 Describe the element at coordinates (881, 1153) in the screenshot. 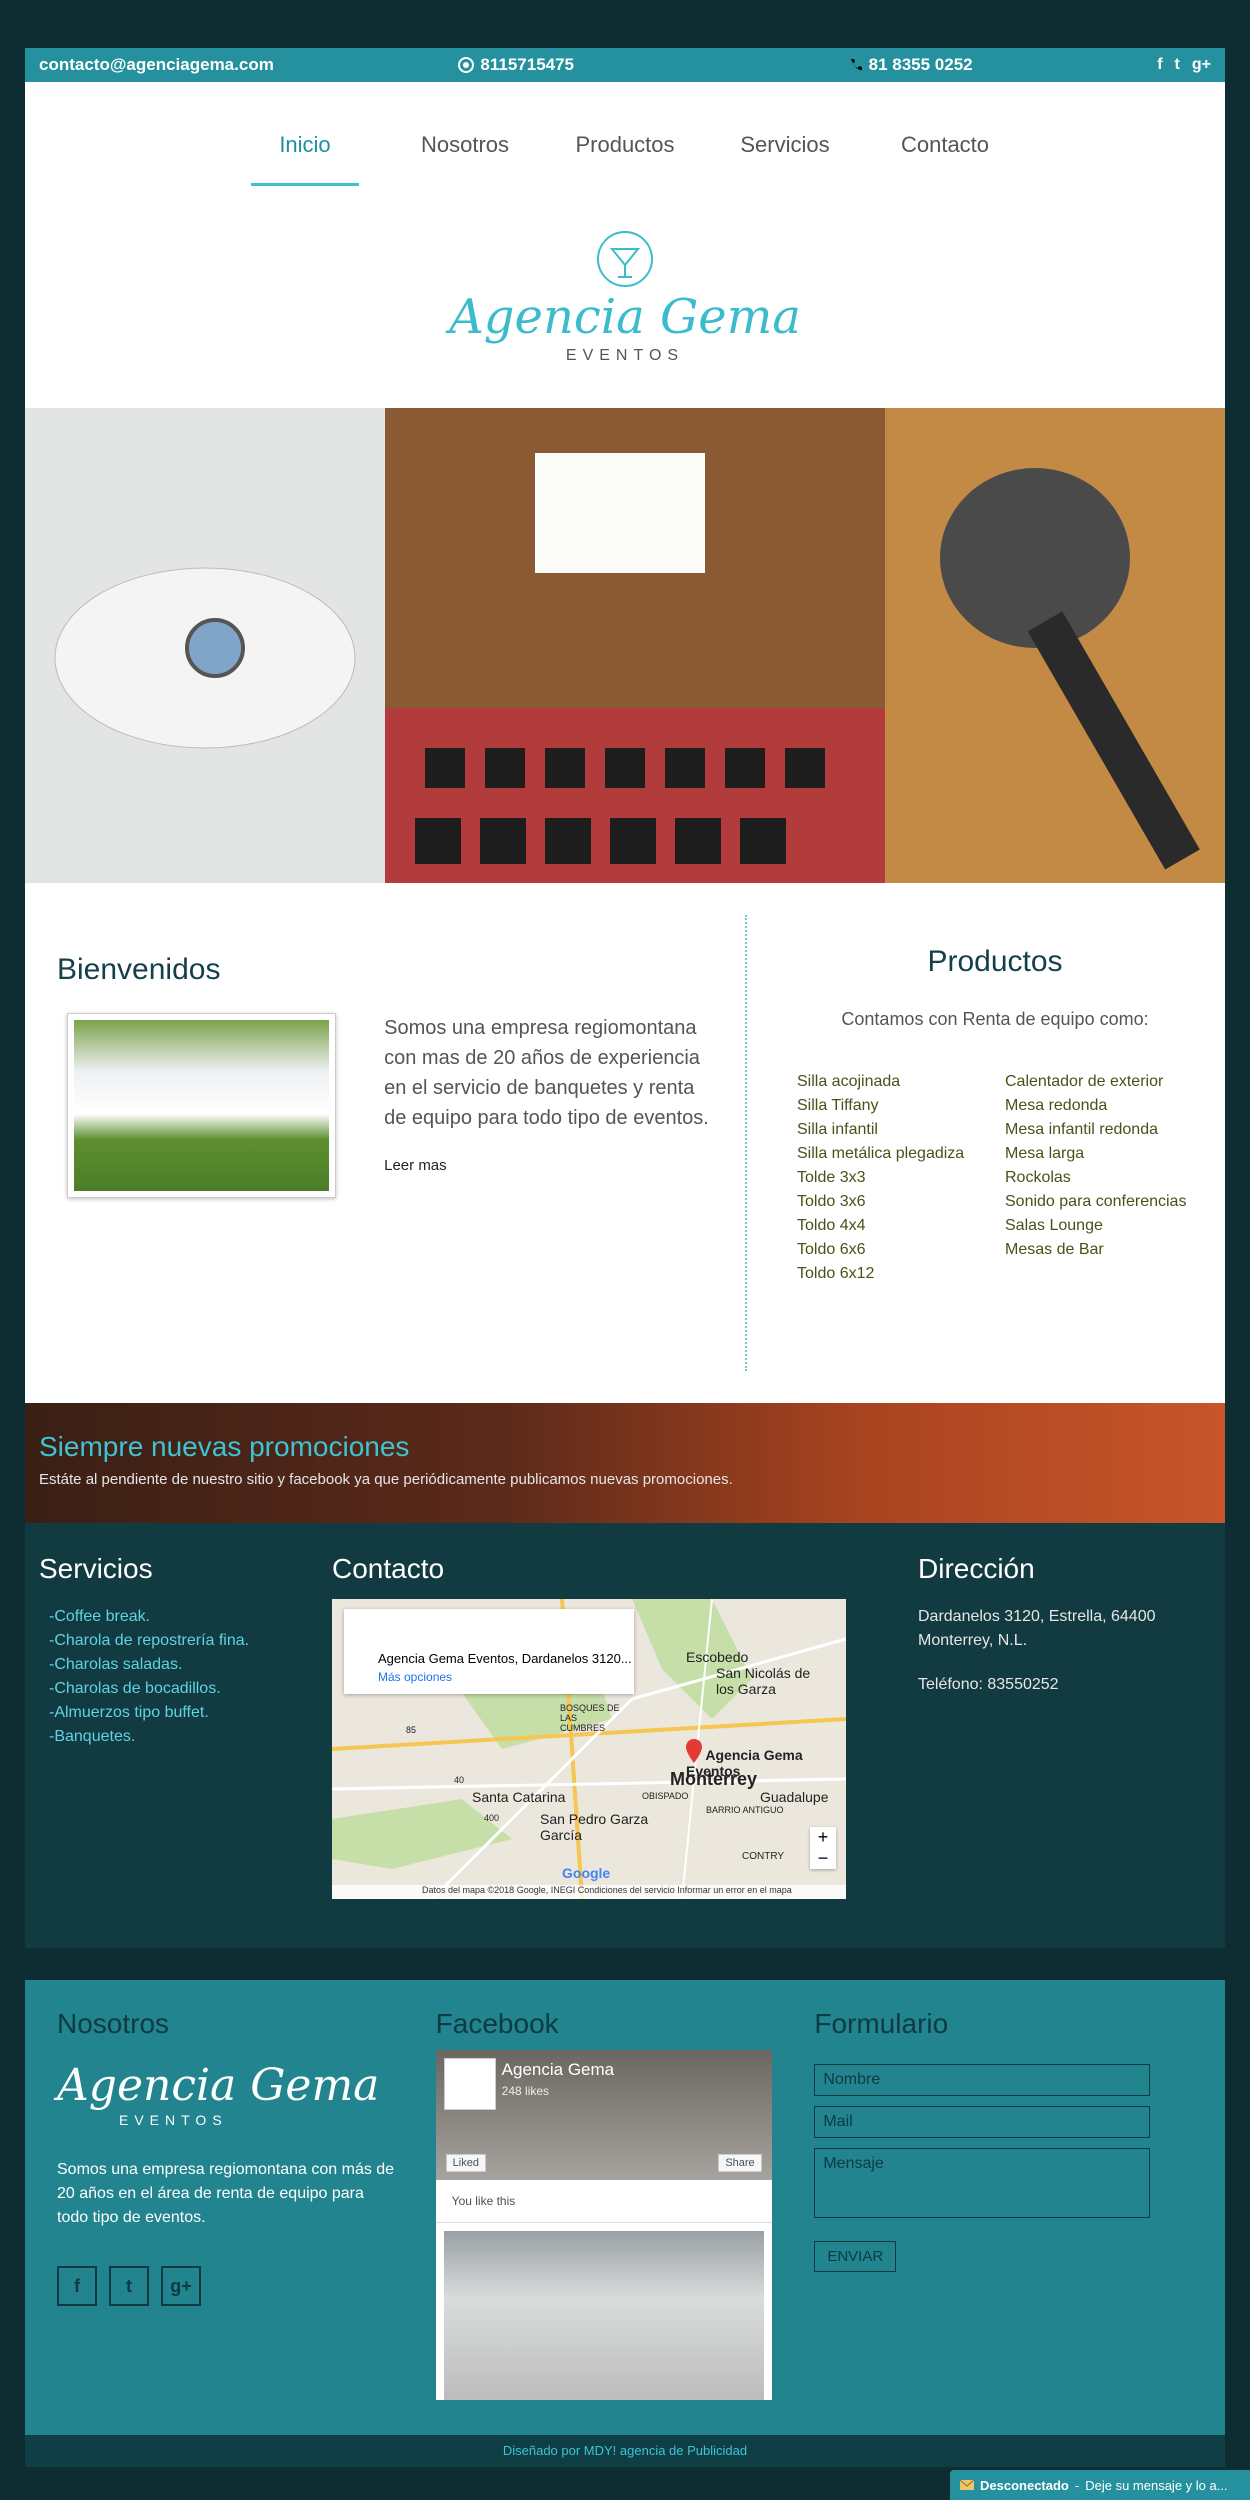

I see `list-item: Silla metálica plegadiza` at that location.